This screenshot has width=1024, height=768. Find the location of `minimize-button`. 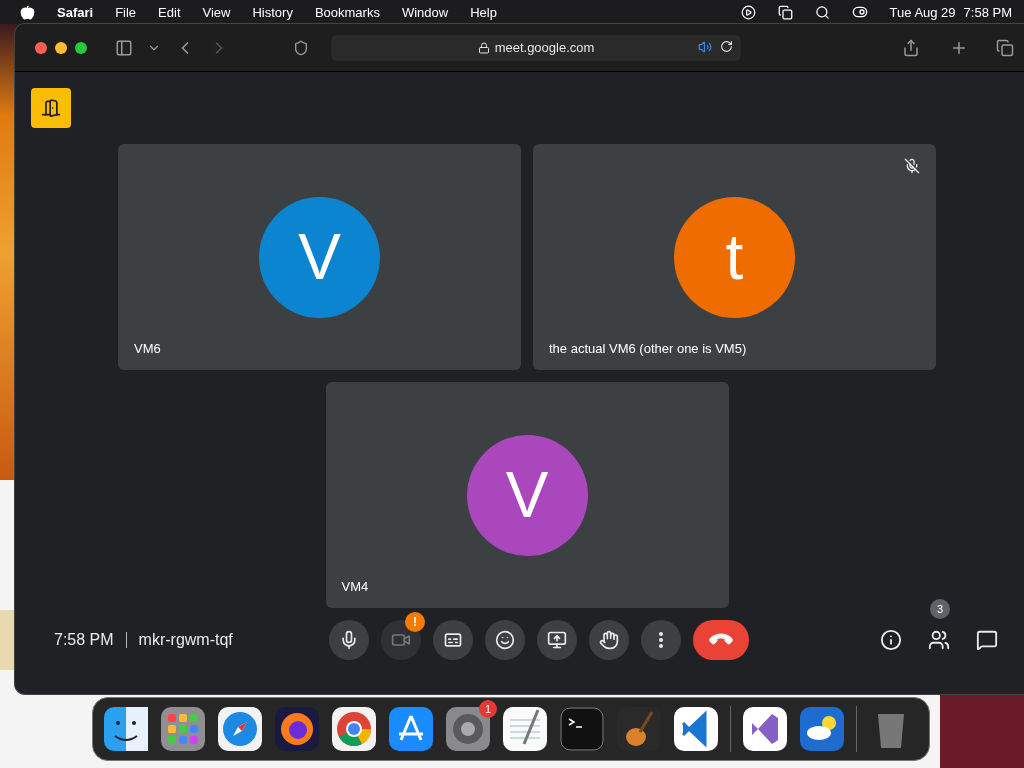

minimize-button is located at coordinates (61, 47).